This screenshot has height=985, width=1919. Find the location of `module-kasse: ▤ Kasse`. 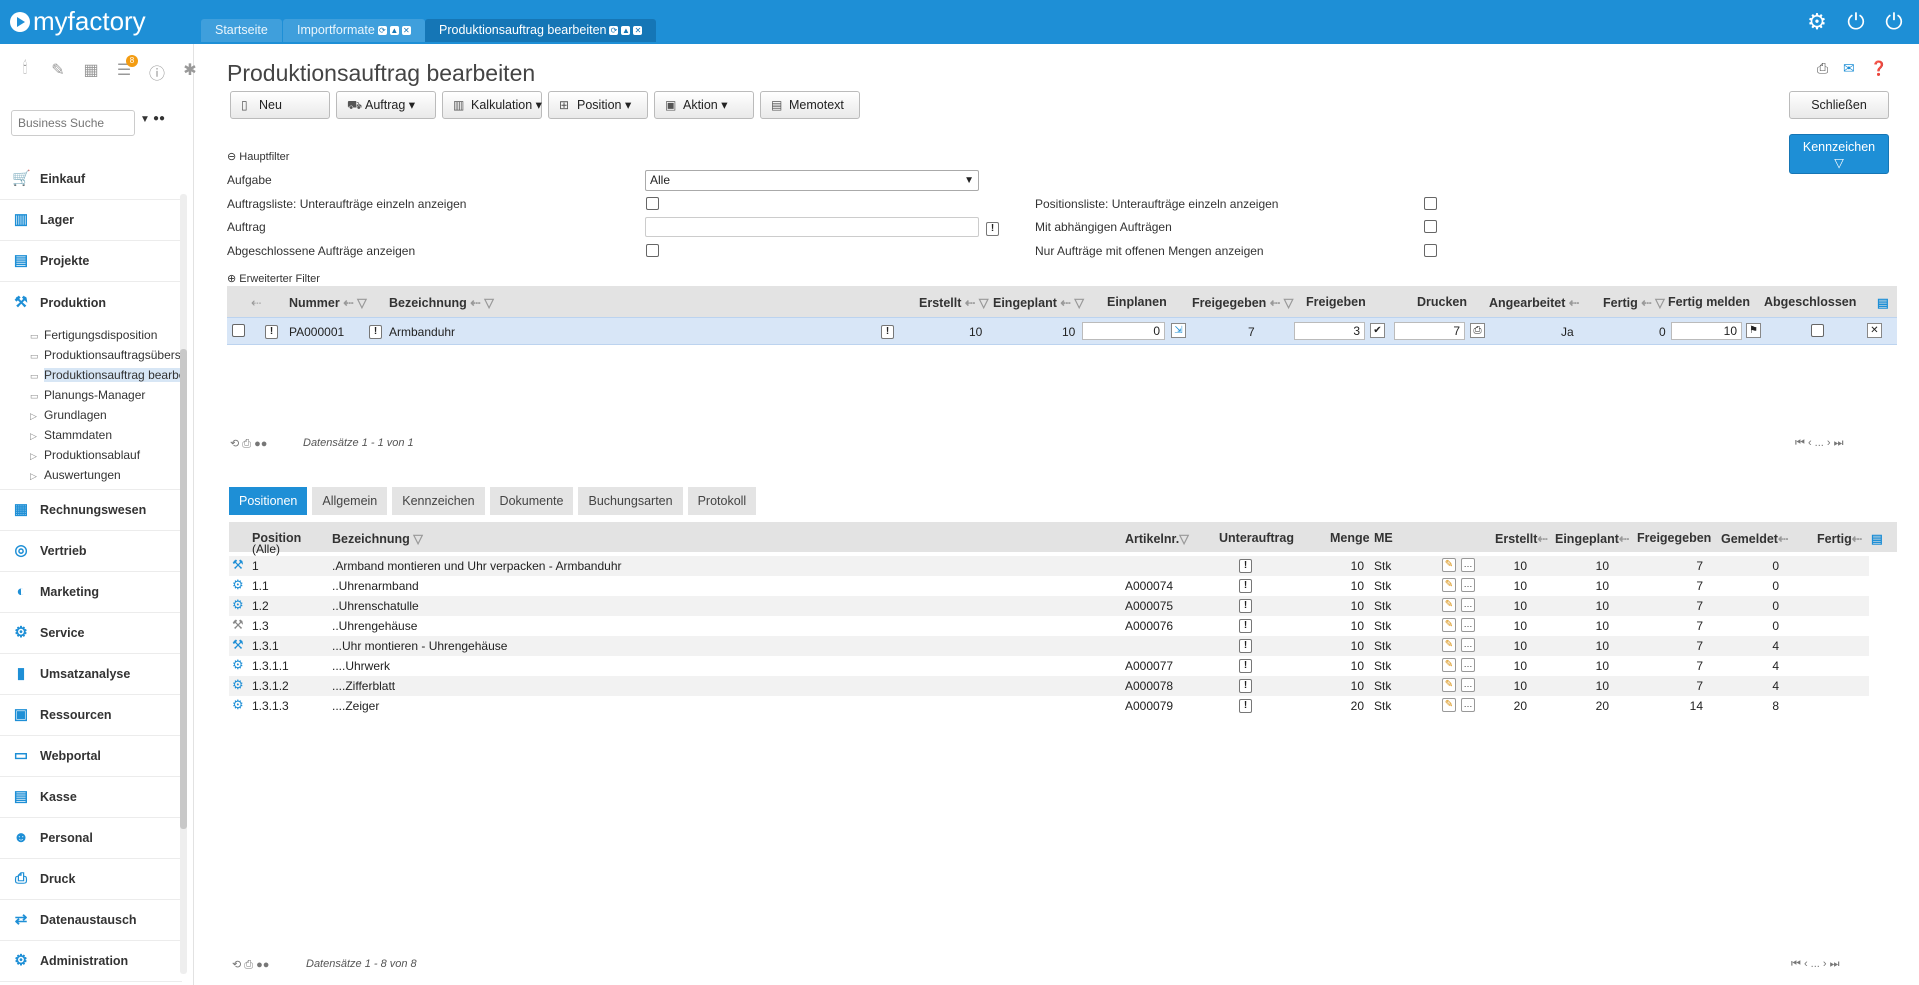

module-kasse: ▤ Kasse is located at coordinates (91, 797).